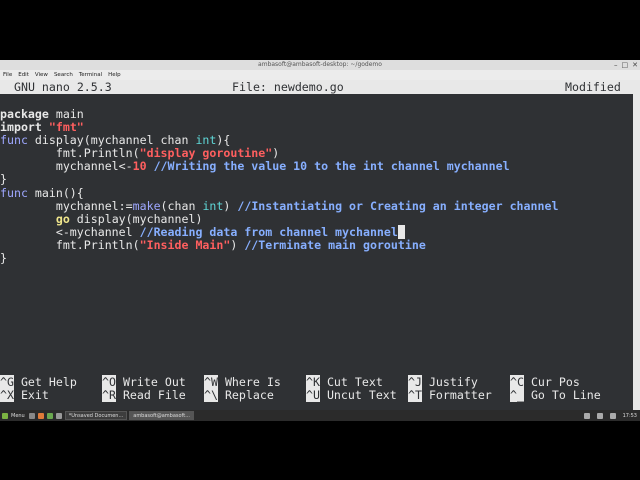  I want to click on window-title: ambasoft@ambasoft-desktop: ~/godemo, so click(320, 64).